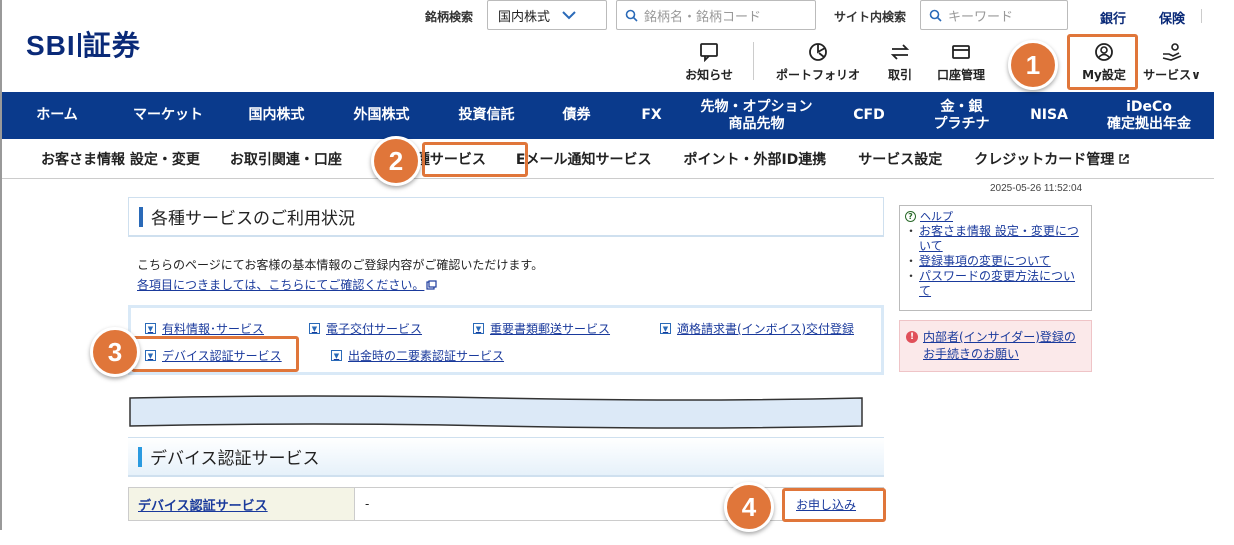  Describe the element at coordinates (960, 75) in the screenshot. I see `account-label: 口座管理` at that location.